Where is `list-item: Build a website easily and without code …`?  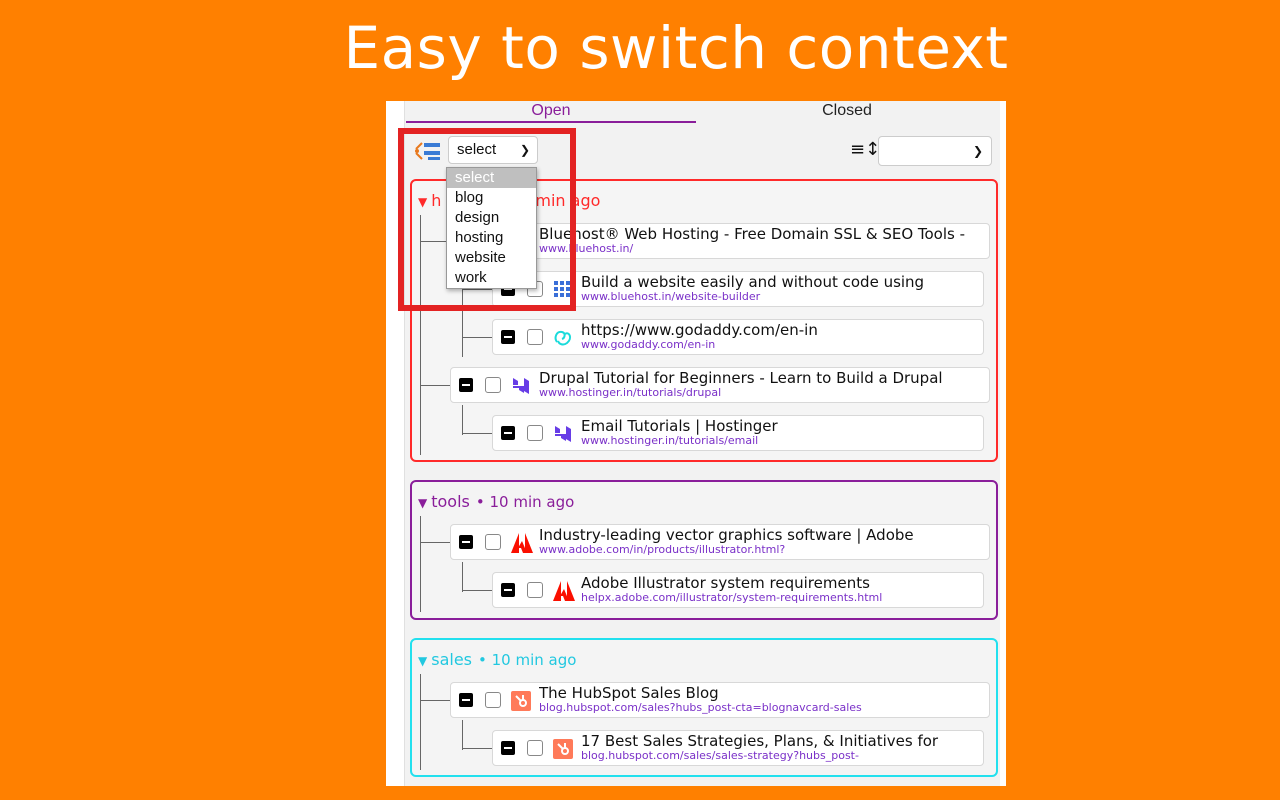
list-item: Build a website easily and without code … is located at coordinates (738, 289).